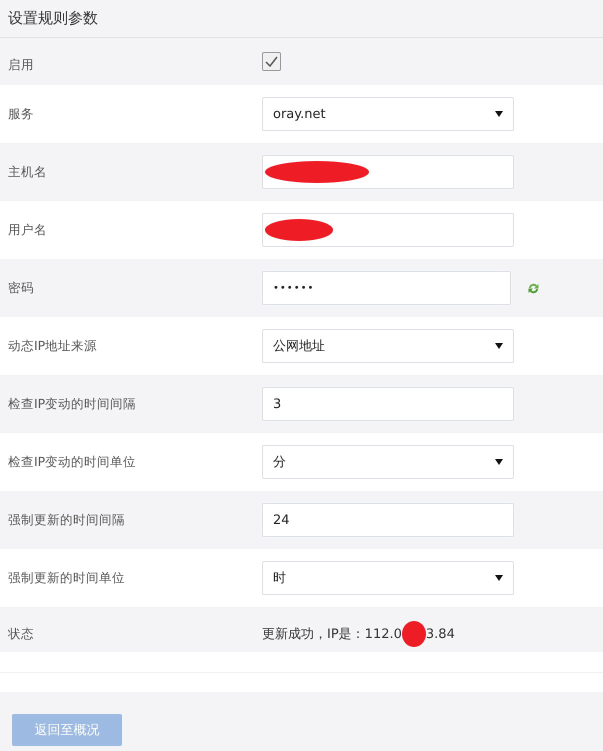 This screenshot has height=751, width=603. I want to click on checkbox, so click(271, 61).